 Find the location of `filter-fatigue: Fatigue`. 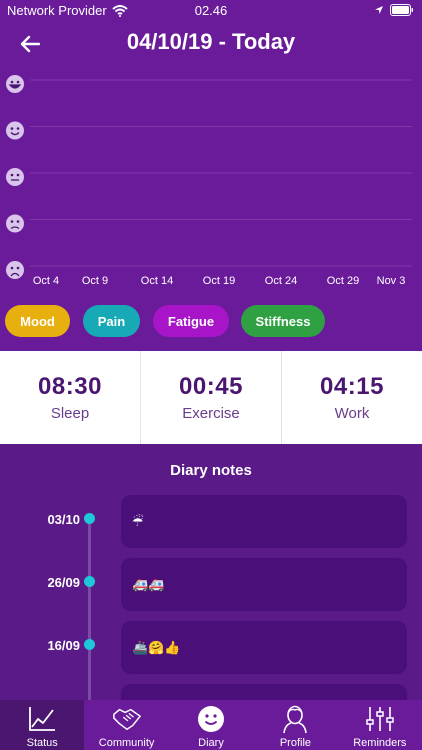

filter-fatigue: Fatigue is located at coordinates (191, 321).